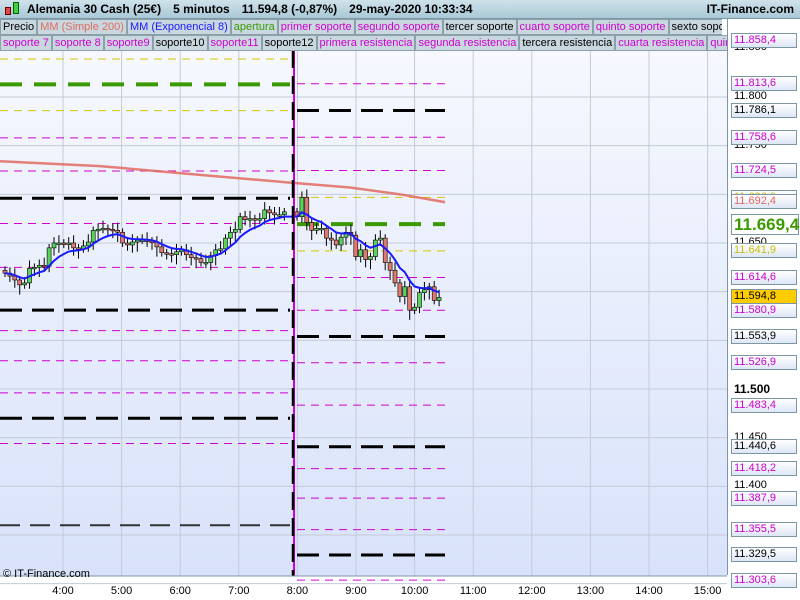 The image size is (800, 600). Describe the element at coordinates (764, 469) in the screenshot. I see `price-level-label: 11.418,2` at that location.